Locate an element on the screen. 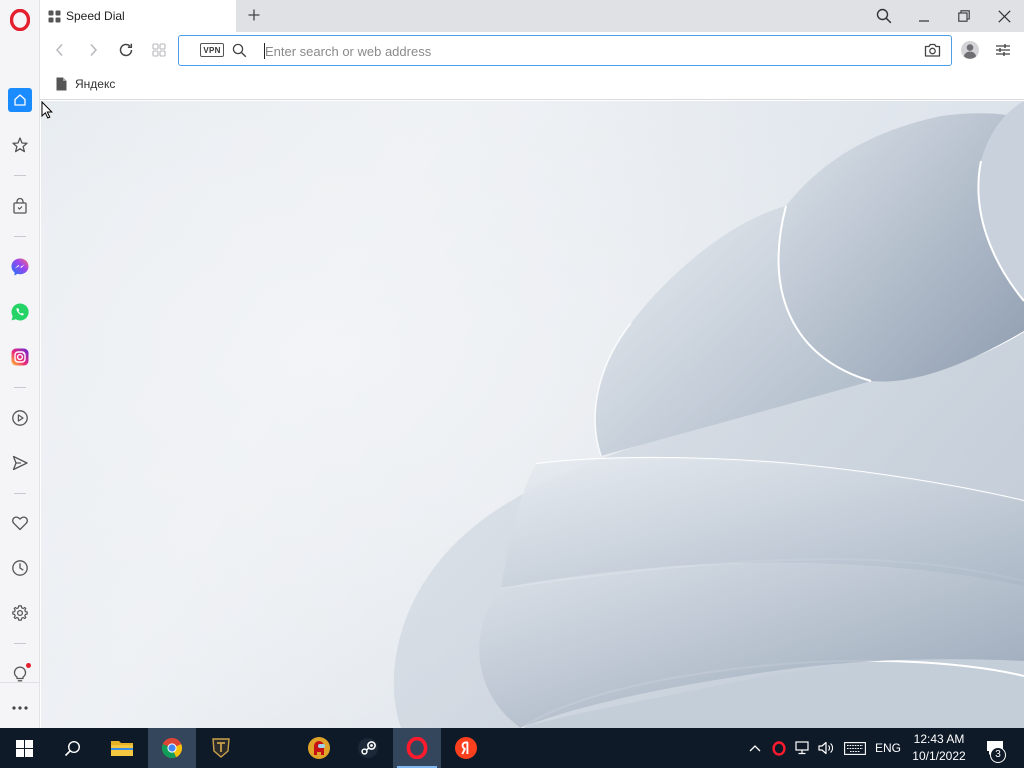  sidebar-item-player is located at coordinates (20, 418).